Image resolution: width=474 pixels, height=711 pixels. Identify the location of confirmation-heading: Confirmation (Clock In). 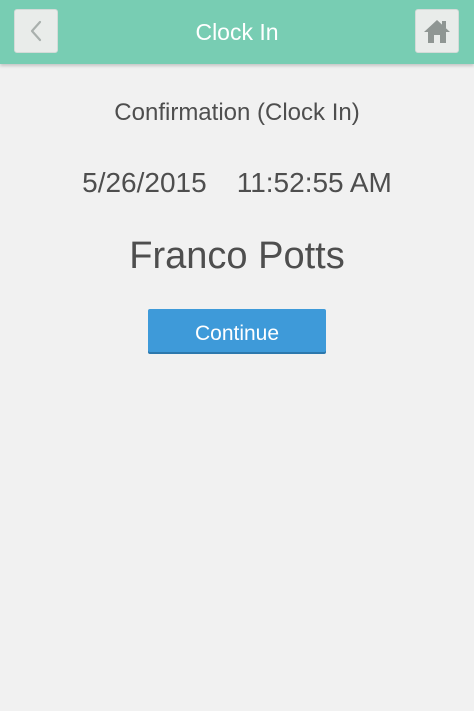
(237, 112).